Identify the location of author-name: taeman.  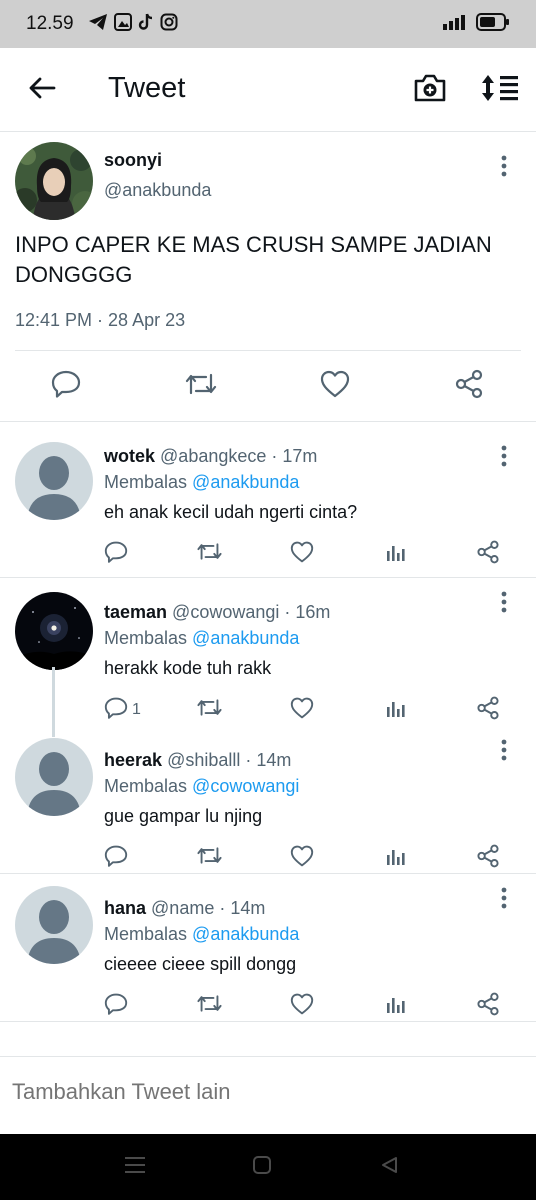
(135, 612).